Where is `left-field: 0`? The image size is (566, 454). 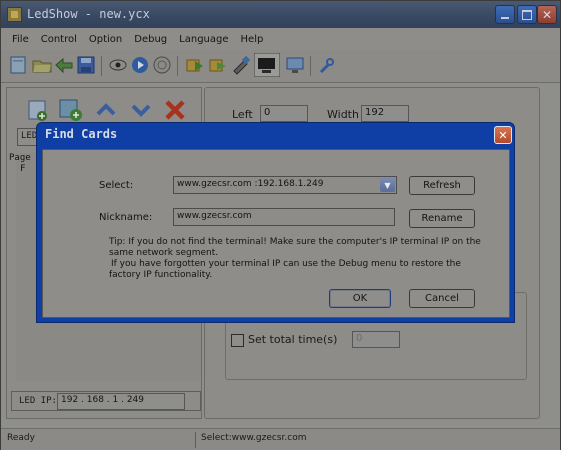
left-field: 0 is located at coordinates (284, 113).